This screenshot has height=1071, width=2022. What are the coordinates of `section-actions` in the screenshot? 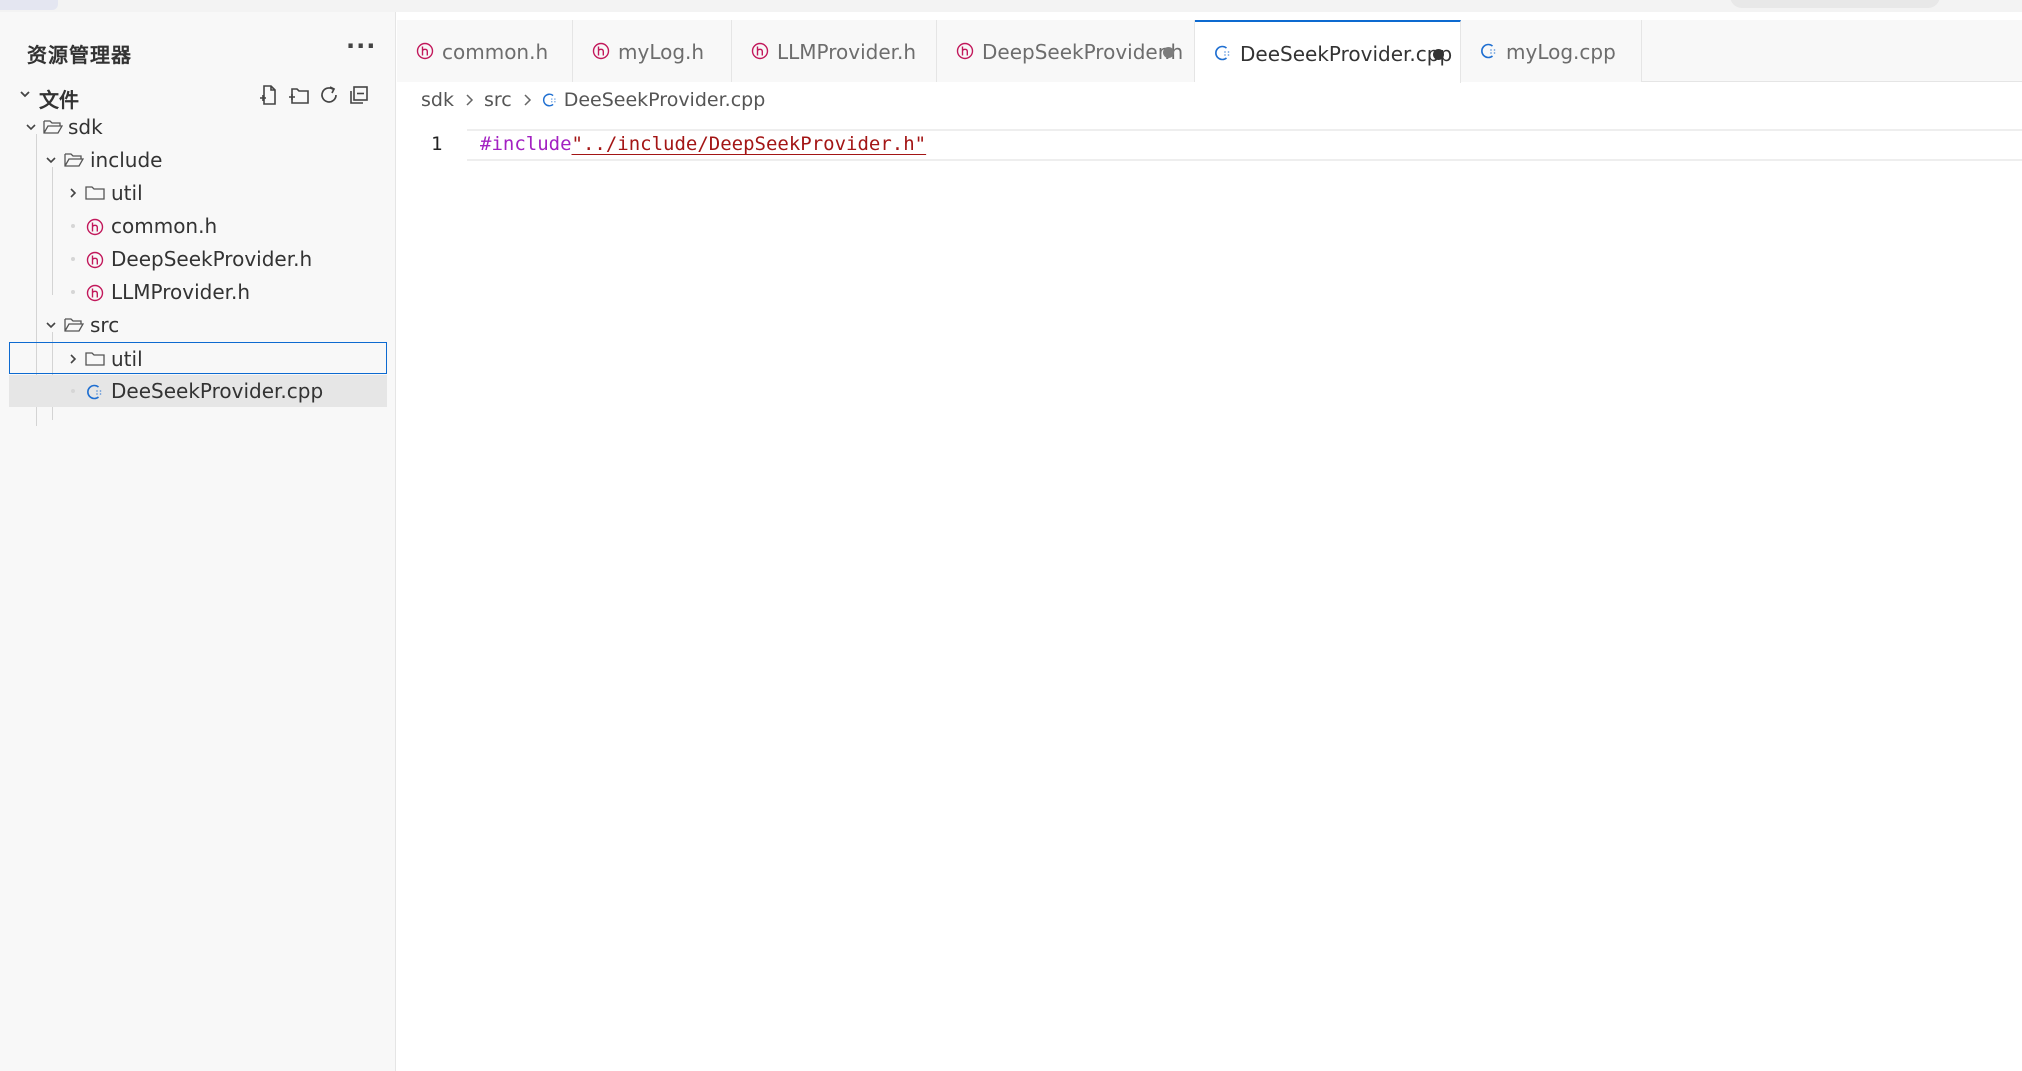 It's located at (314, 96).